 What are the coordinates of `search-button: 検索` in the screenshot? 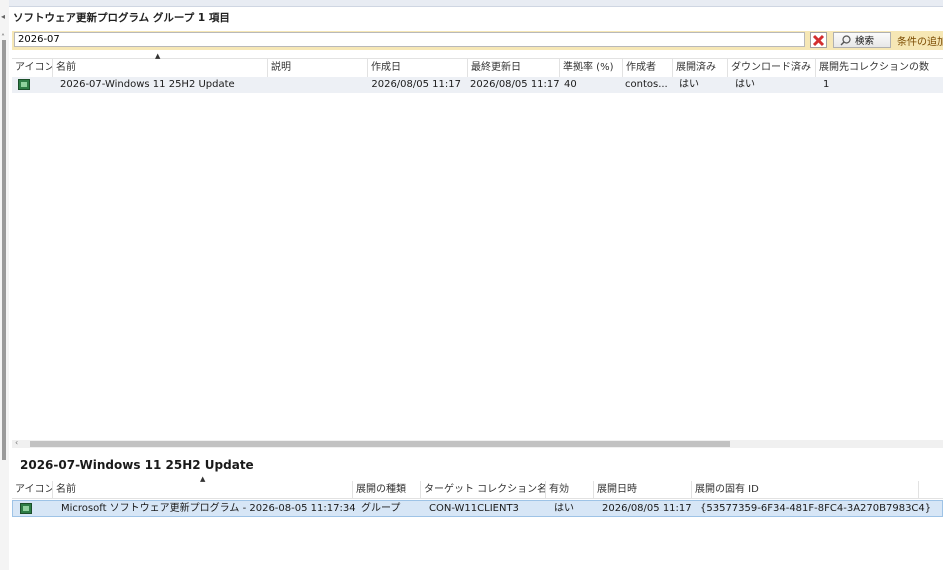 It's located at (862, 40).